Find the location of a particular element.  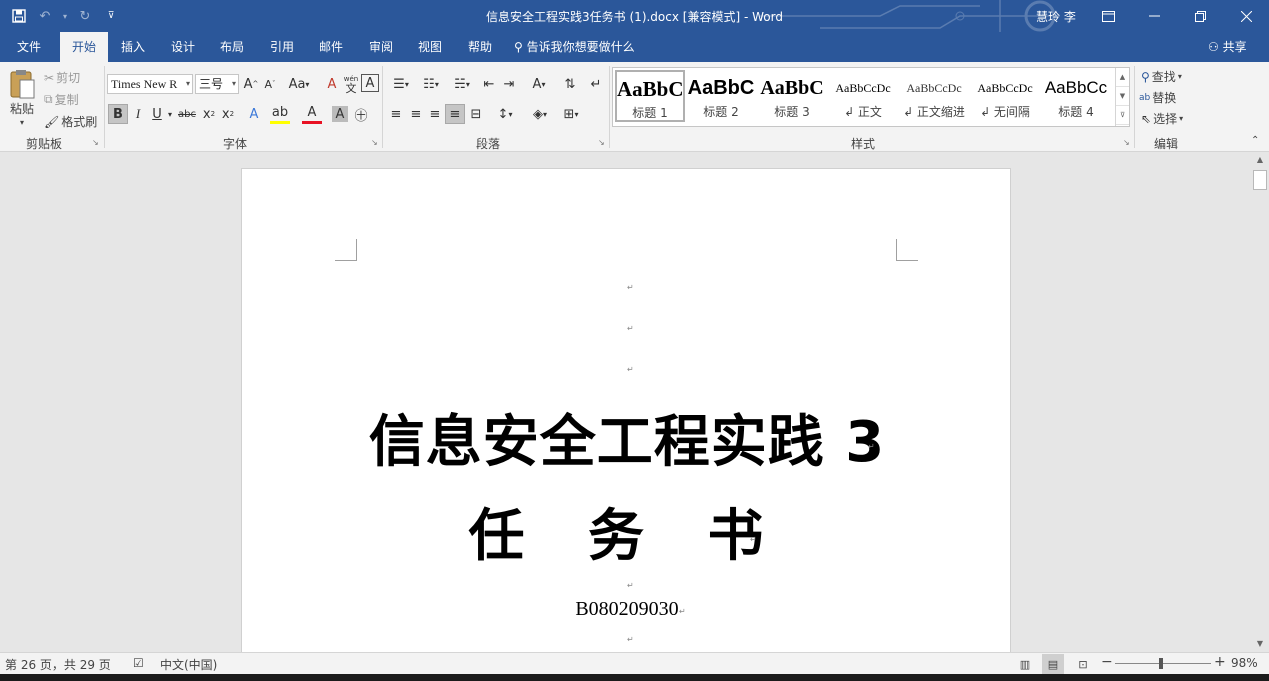

distributed-icon: ⊟ is located at coordinates (476, 114).